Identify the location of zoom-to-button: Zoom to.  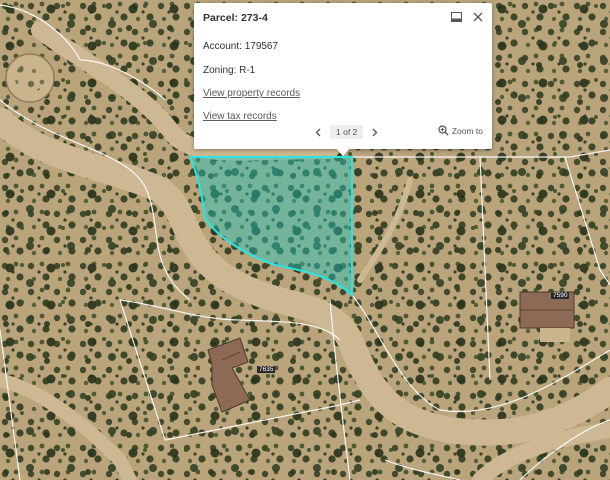
(460, 130).